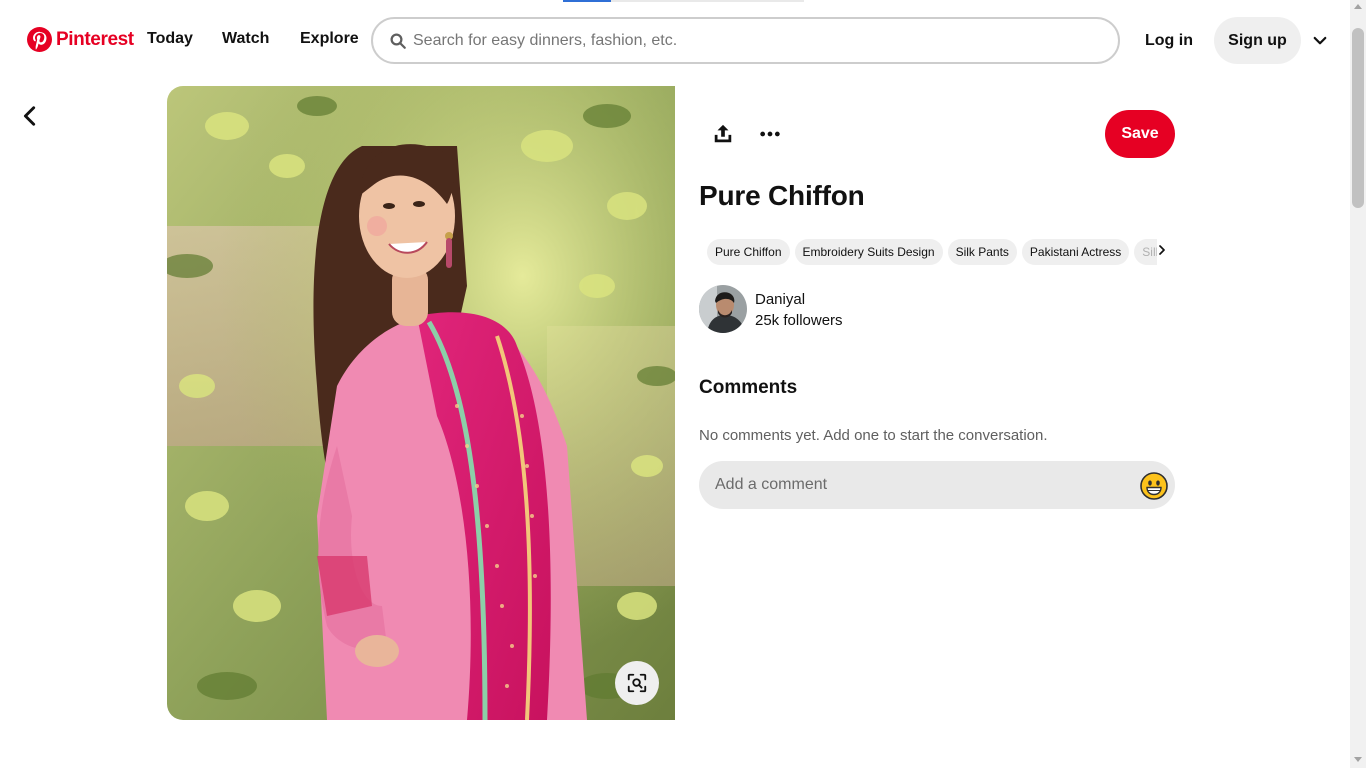 The height and width of the screenshot is (768, 1366). What do you see at coordinates (748, 252) in the screenshot?
I see `tag-pure-chiffon: Pure Chiffon` at bounding box center [748, 252].